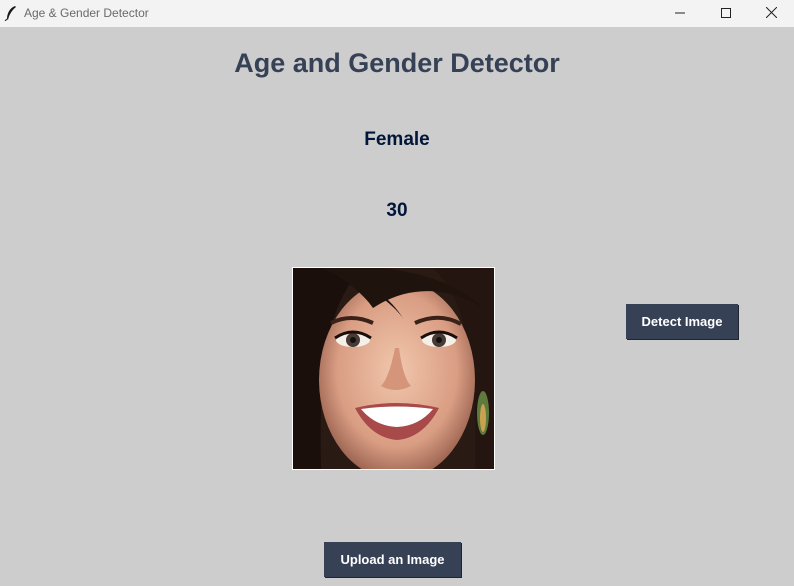 Image resolution: width=794 pixels, height=586 pixels. Describe the element at coordinates (86, 13) in the screenshot. I see `window-title: Age & Gender Detector` at that location.